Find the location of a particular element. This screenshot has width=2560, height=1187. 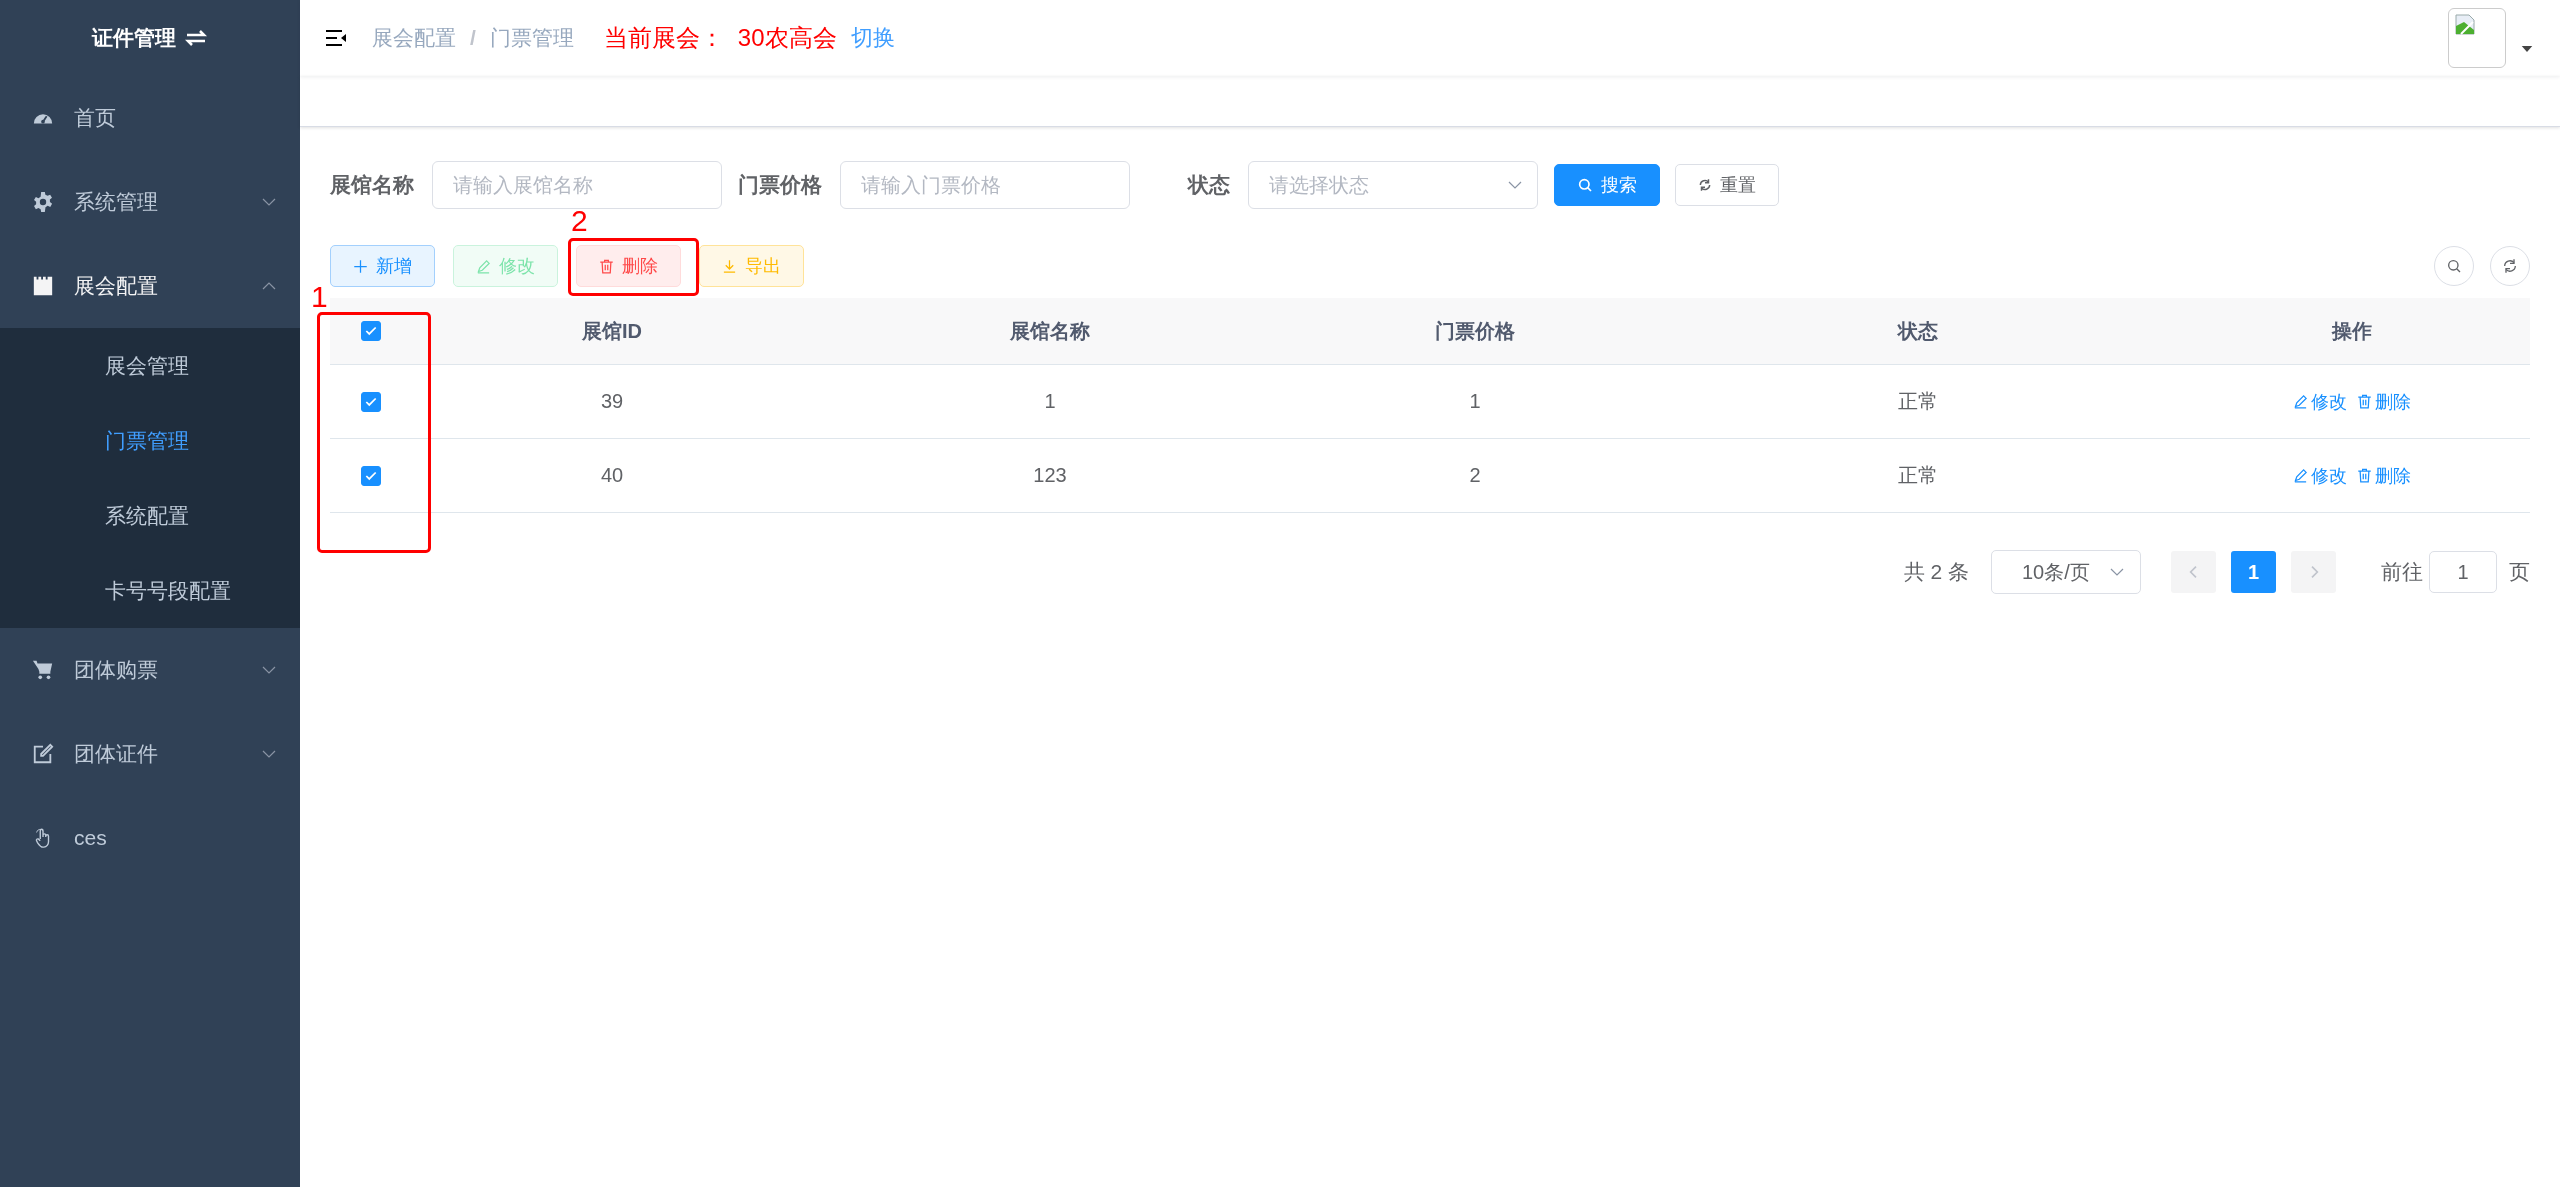

table-cell: 40 is located at coordinates (612, 475).